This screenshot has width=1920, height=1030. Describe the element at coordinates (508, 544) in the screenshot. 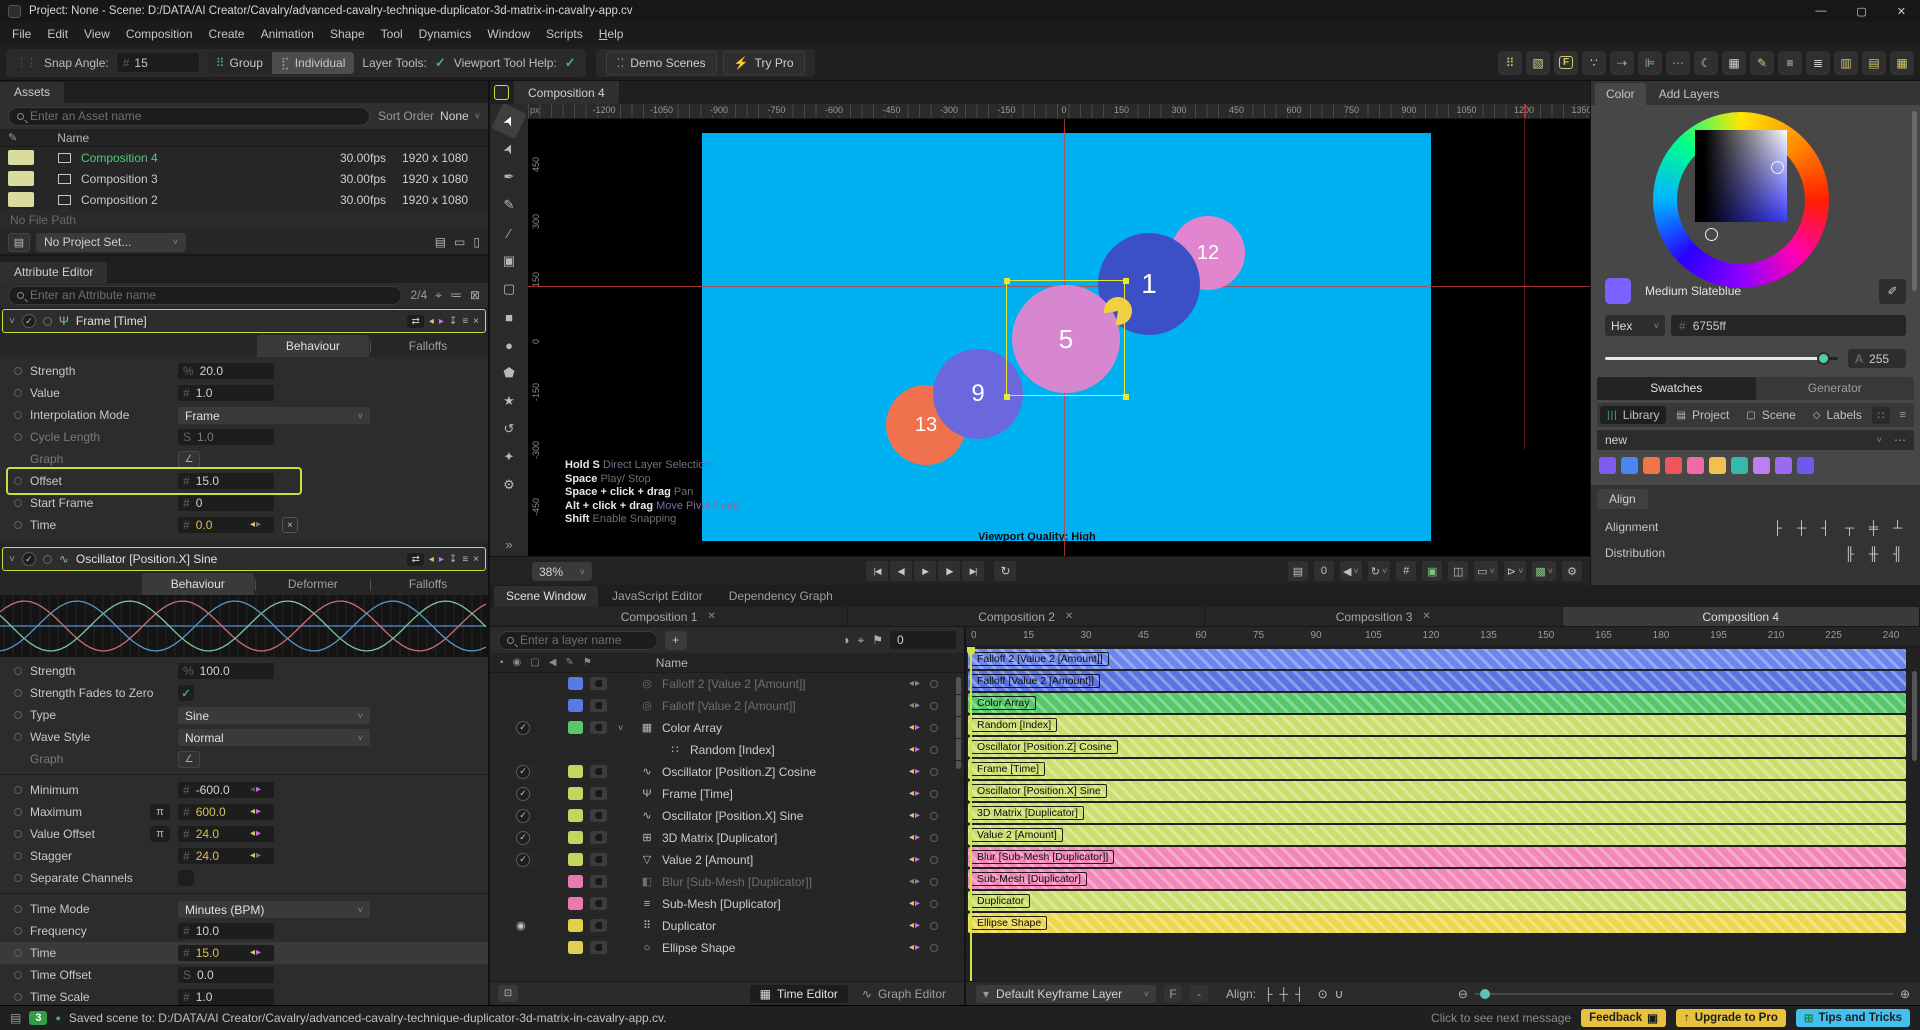

I see `expand-tools-icon: »` at that location.